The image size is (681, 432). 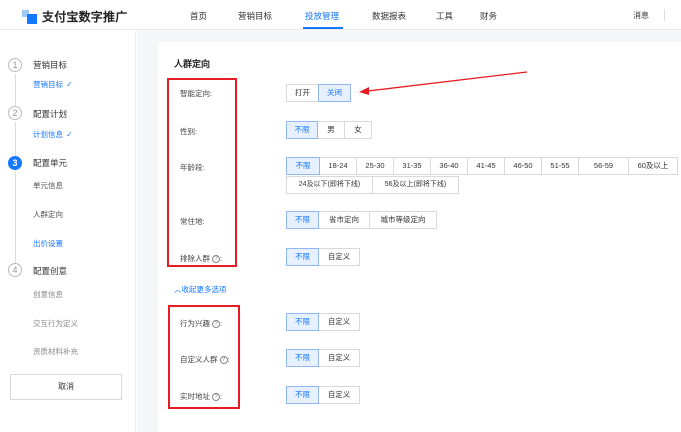 What do you see at coordinates (198, 16) in the screenshot?
I see `nav-item-home: 首页` at bounding box center [198, 16].